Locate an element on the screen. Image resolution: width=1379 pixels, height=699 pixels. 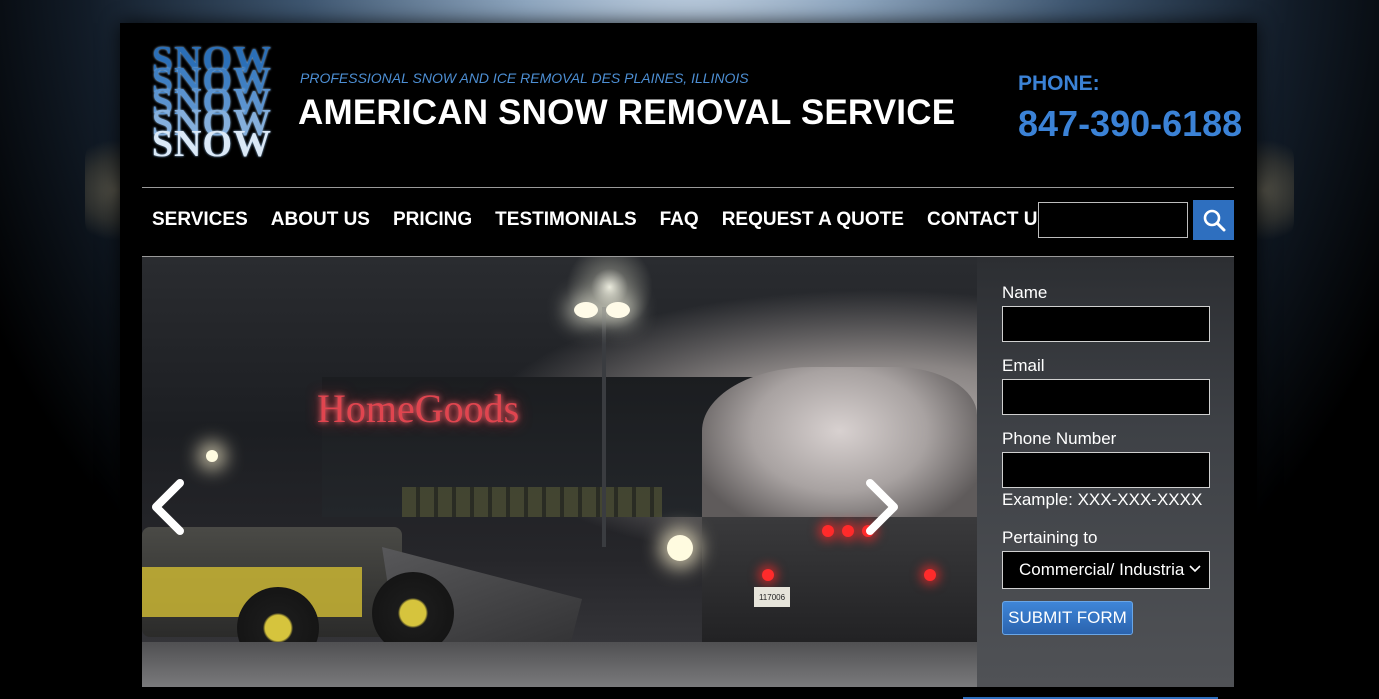
slider-next-button is located at coordinates (882, 509).